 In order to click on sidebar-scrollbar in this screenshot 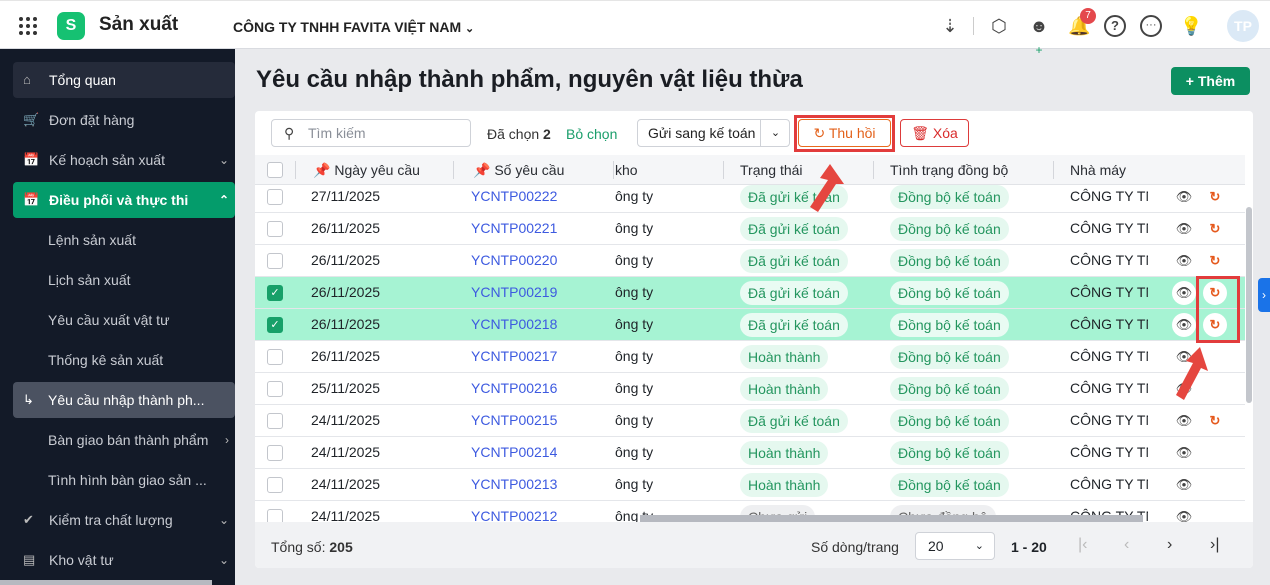, I will do `click(106, 582)`.